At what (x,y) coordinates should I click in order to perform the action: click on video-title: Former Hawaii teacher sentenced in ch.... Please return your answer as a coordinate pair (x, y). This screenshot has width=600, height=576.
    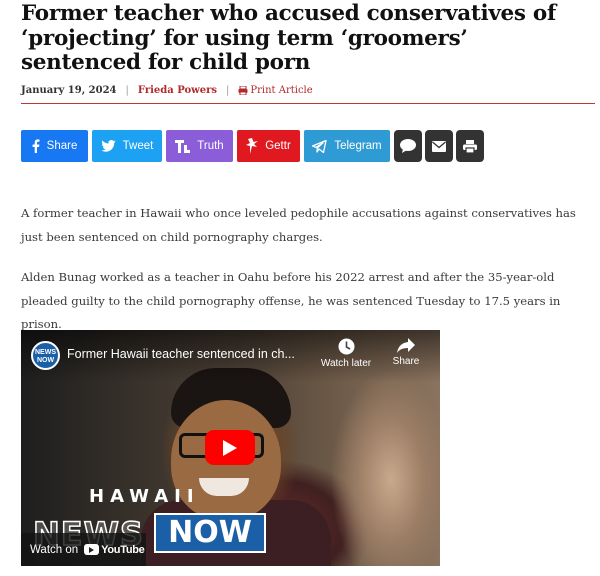
    Looking at the image, I should click on (192, 354).